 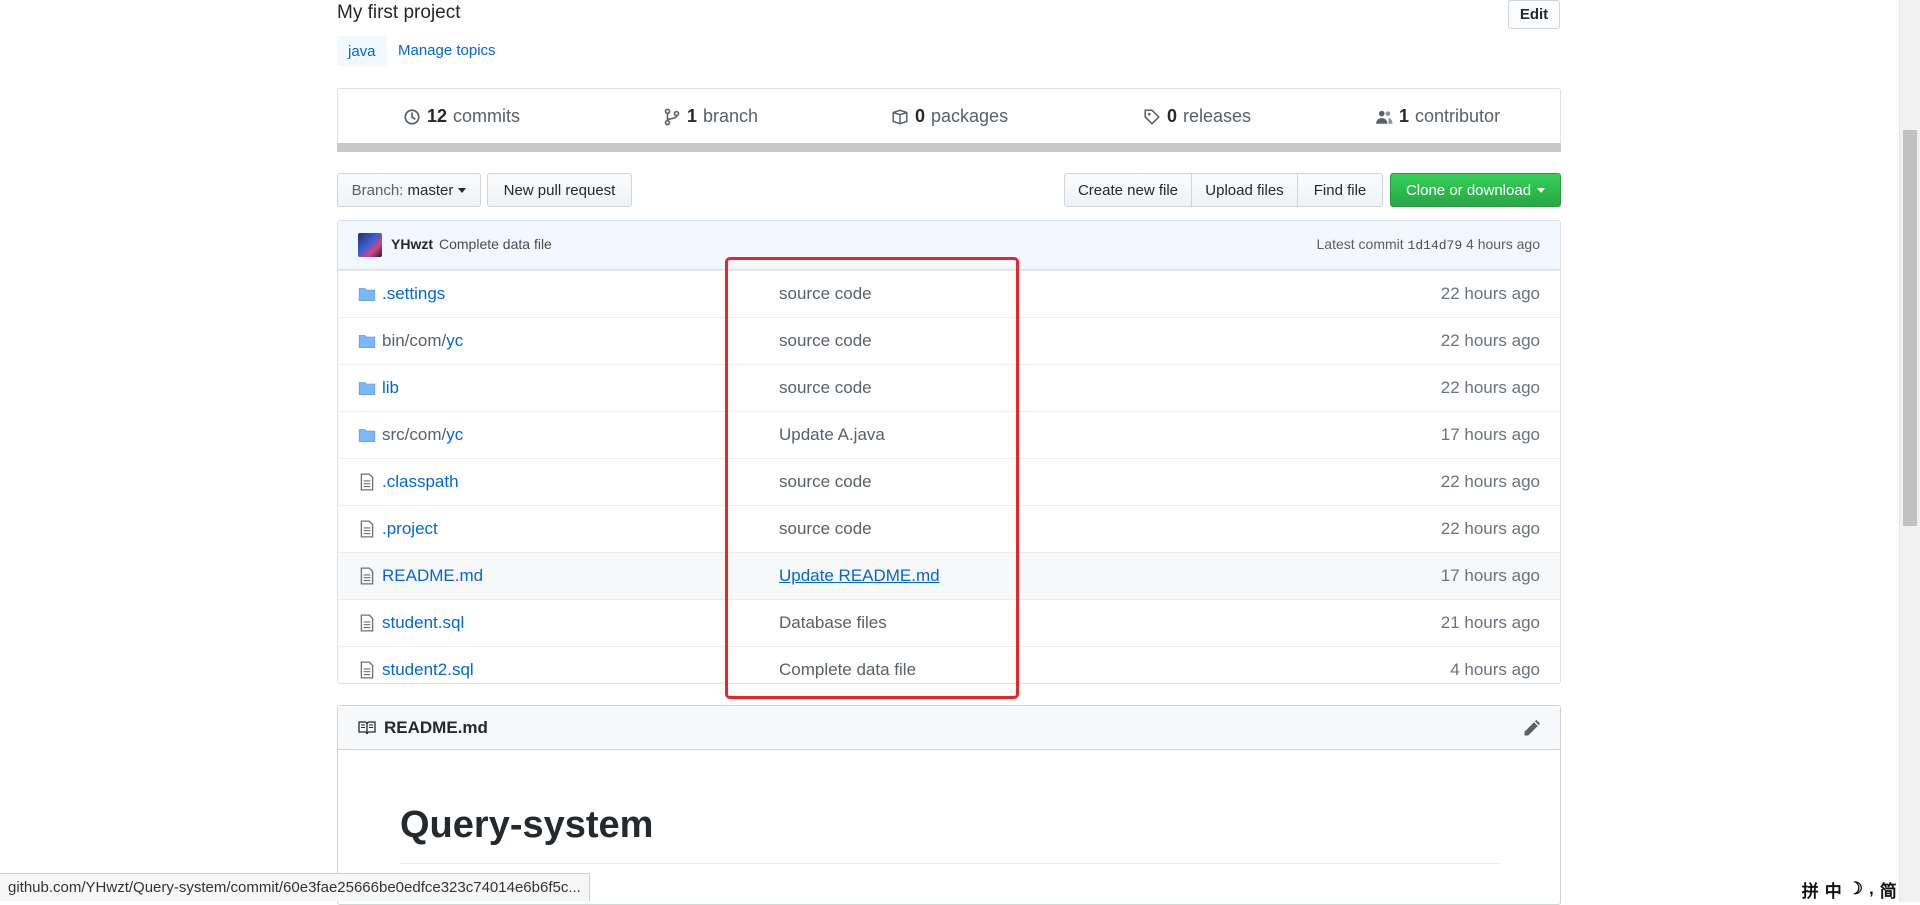 I want to click on file-commit-message: Complete data file, so click(x=847, y=670).